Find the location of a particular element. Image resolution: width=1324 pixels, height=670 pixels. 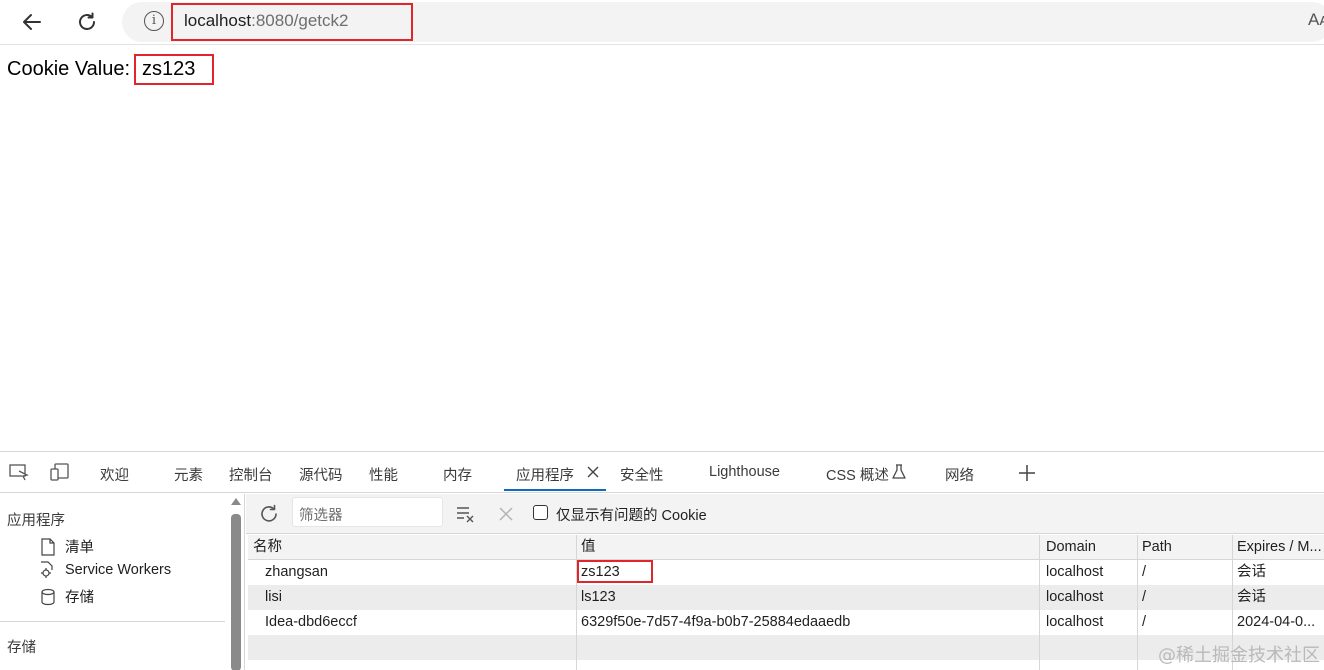

cookie-value-cell: 6329f50e-7d57-4f9a-b0b7-25884edaaedb is located at coordinates (716, 622).